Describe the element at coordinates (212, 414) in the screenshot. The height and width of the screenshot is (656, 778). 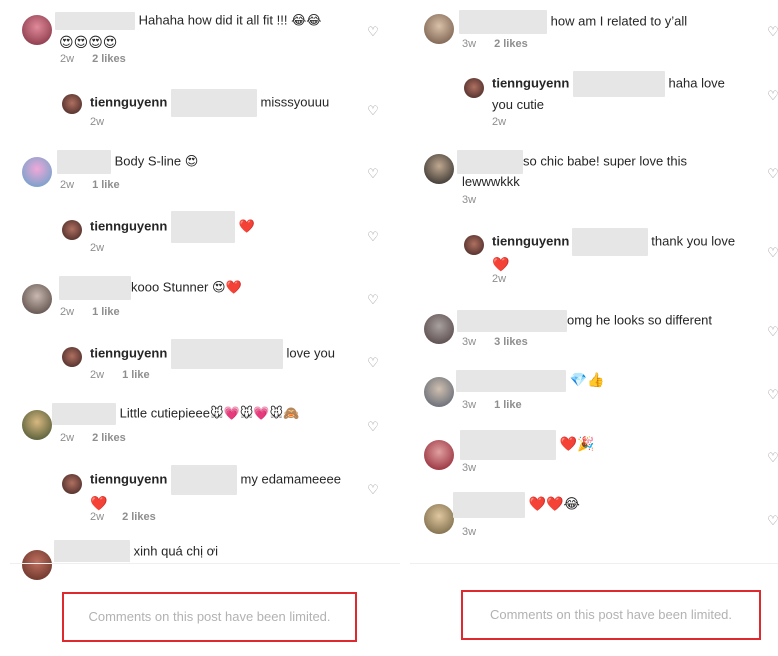
I see `comment-text: Little cutiepieee🐭💗🐭💗🐭🙈` at that location.